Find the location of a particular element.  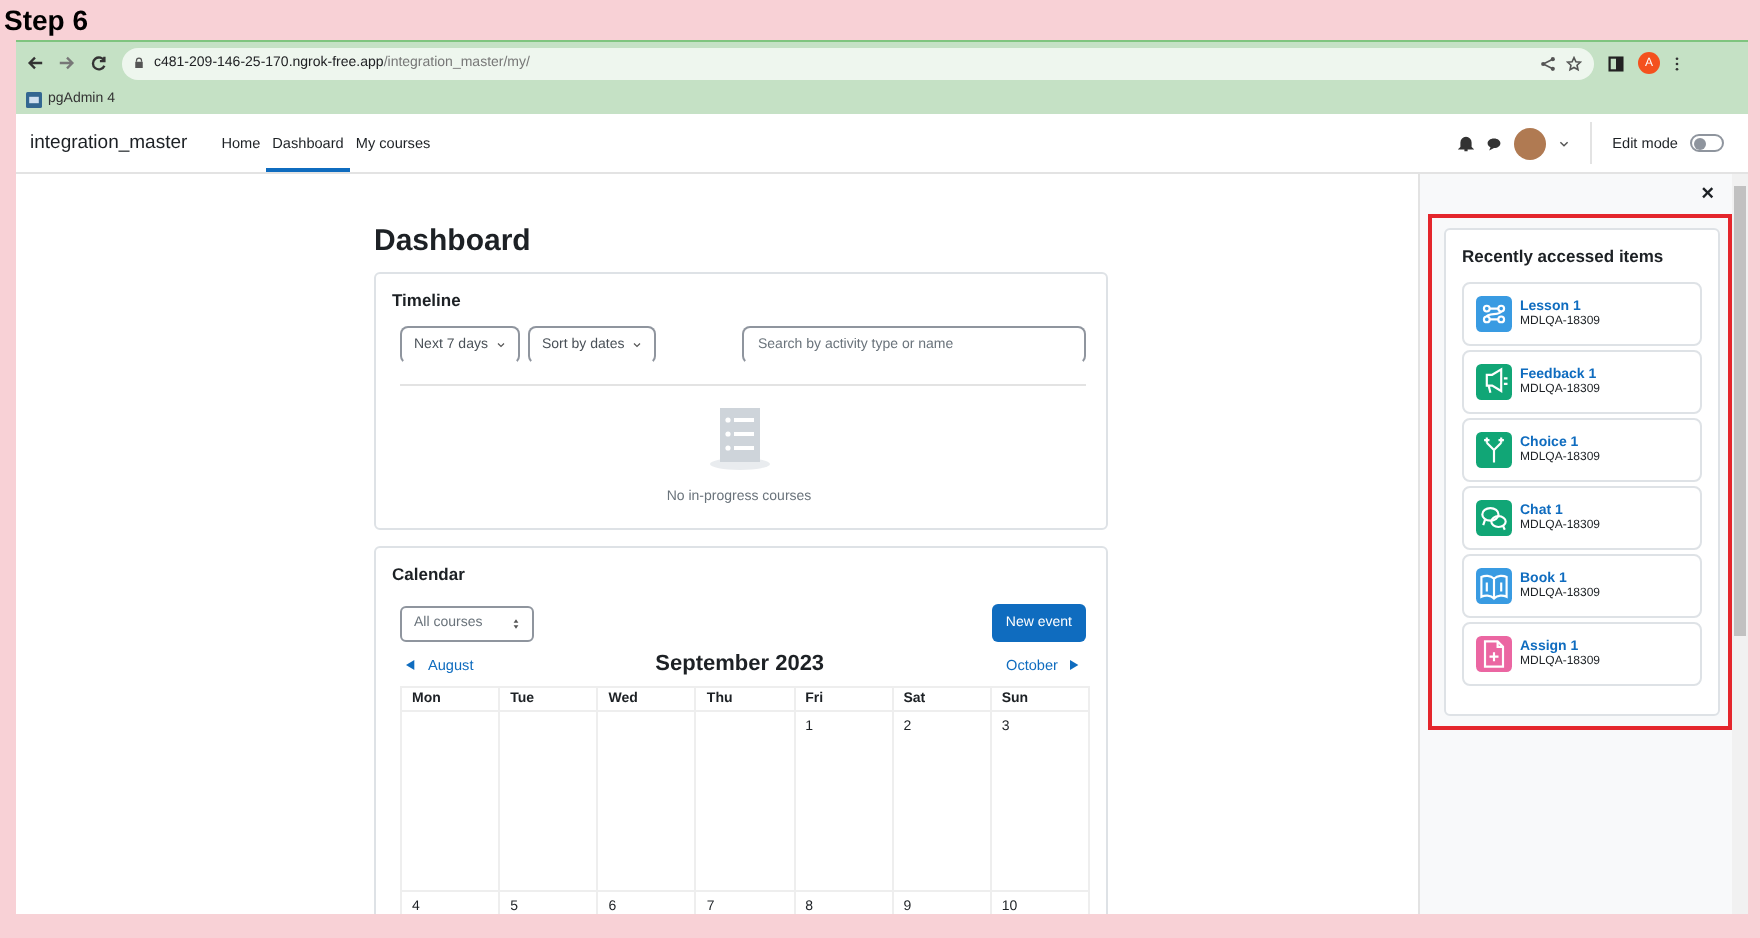

forward-icon is located at coordinates (67, 63).